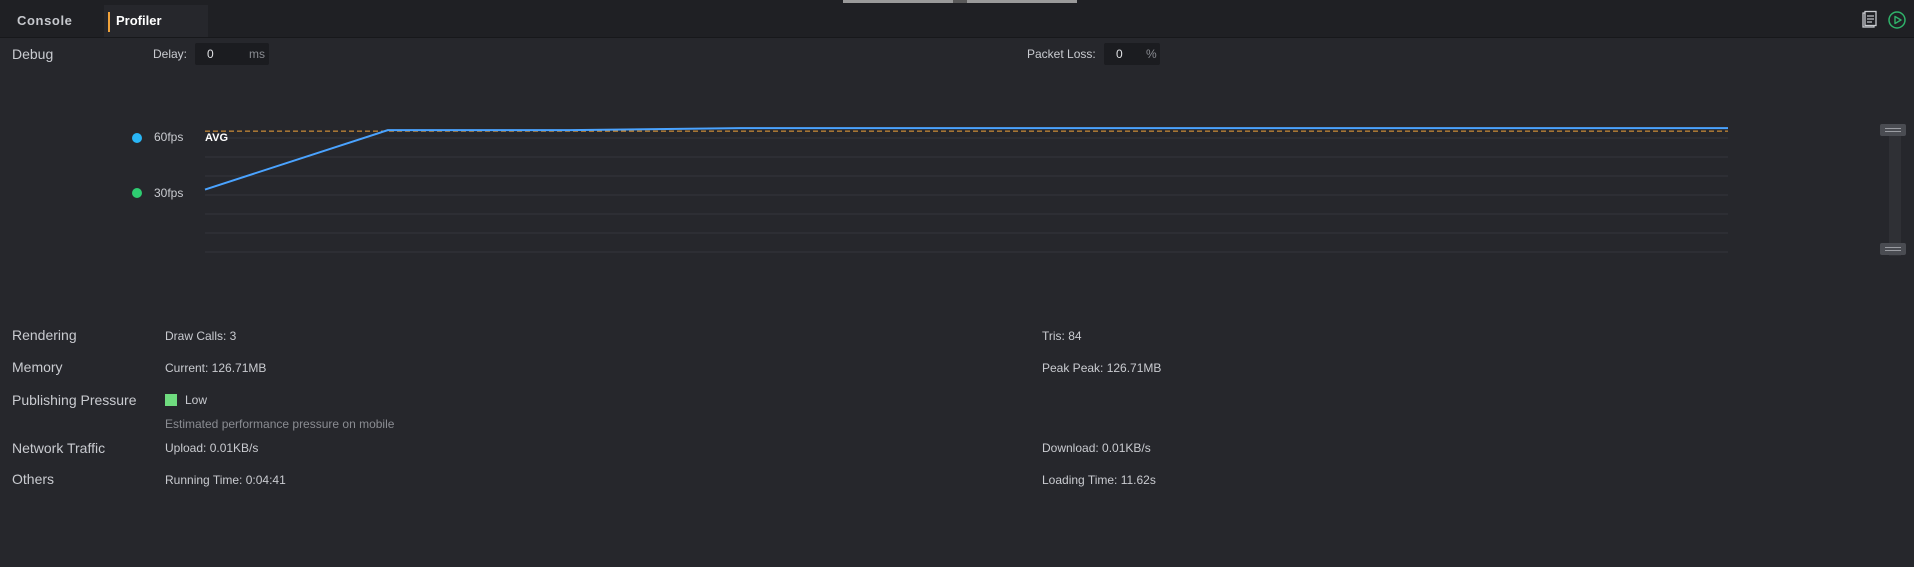 The image size is (1914, 567). I want to click on loading-time-value: Loading Time: 11.62s, so click(1099, 480).